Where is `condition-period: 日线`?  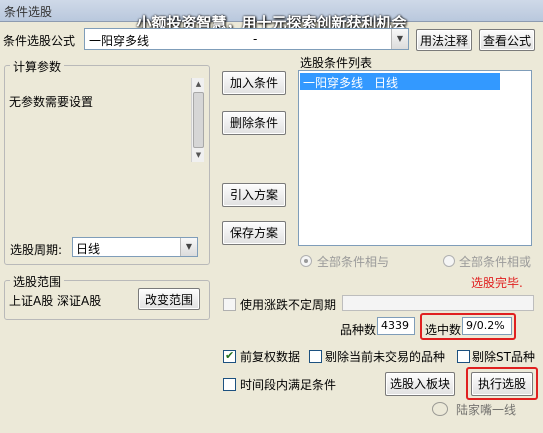 condition-period: 日线 is located at coordinates (386, 83).